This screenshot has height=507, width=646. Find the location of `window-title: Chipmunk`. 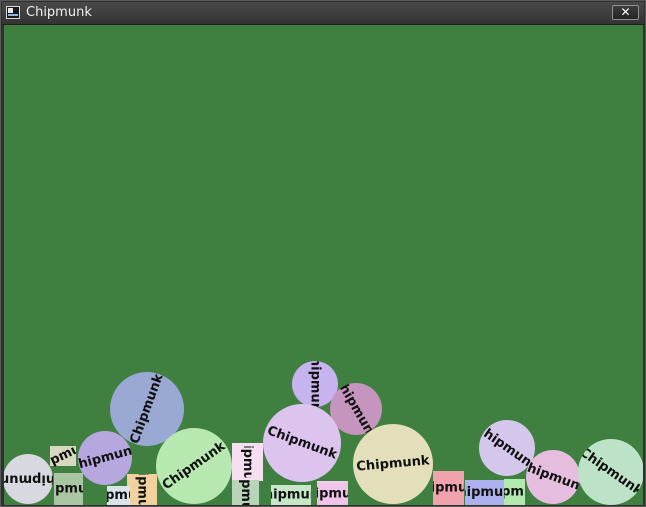

window-title: Chipmunk is located at coordinates (59, 12).